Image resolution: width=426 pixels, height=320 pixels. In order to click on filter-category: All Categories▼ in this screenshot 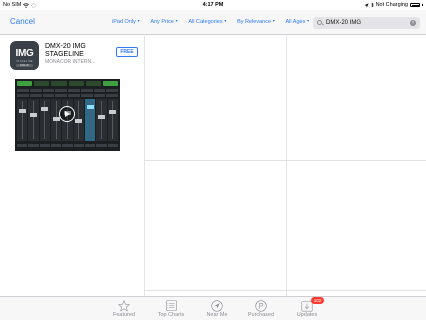, I will do `click(207, 22)`.